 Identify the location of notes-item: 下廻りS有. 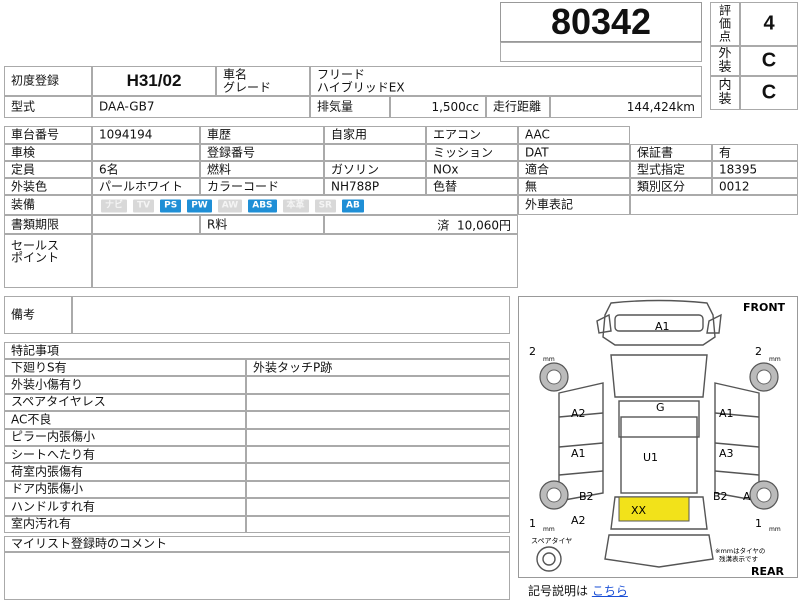
(39, 367).